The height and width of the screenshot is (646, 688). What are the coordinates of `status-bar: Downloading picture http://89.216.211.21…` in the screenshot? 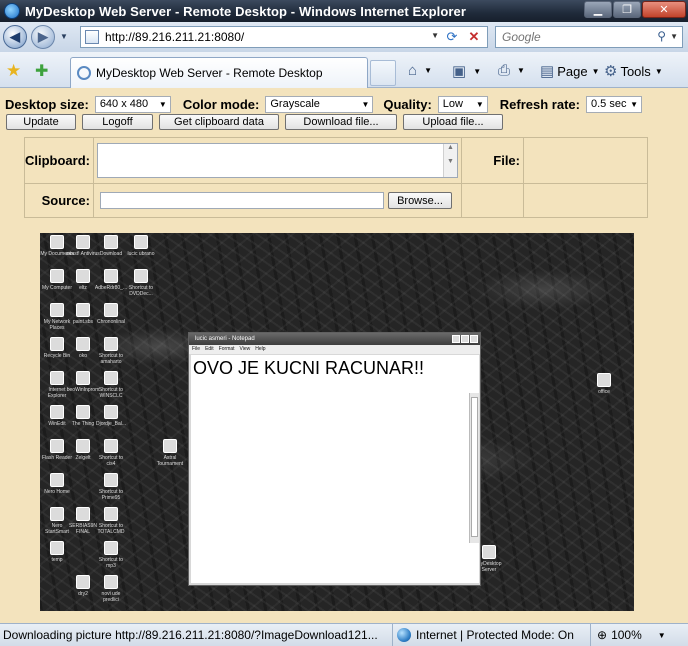 It's located at (344, 634).